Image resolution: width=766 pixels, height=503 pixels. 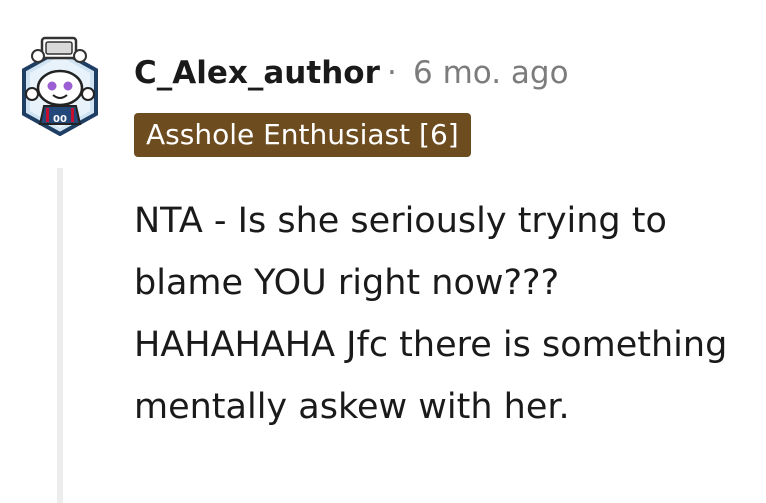 I want to click on user-flair: Asshole Enthusiast [6], so click(x=302, y=135).